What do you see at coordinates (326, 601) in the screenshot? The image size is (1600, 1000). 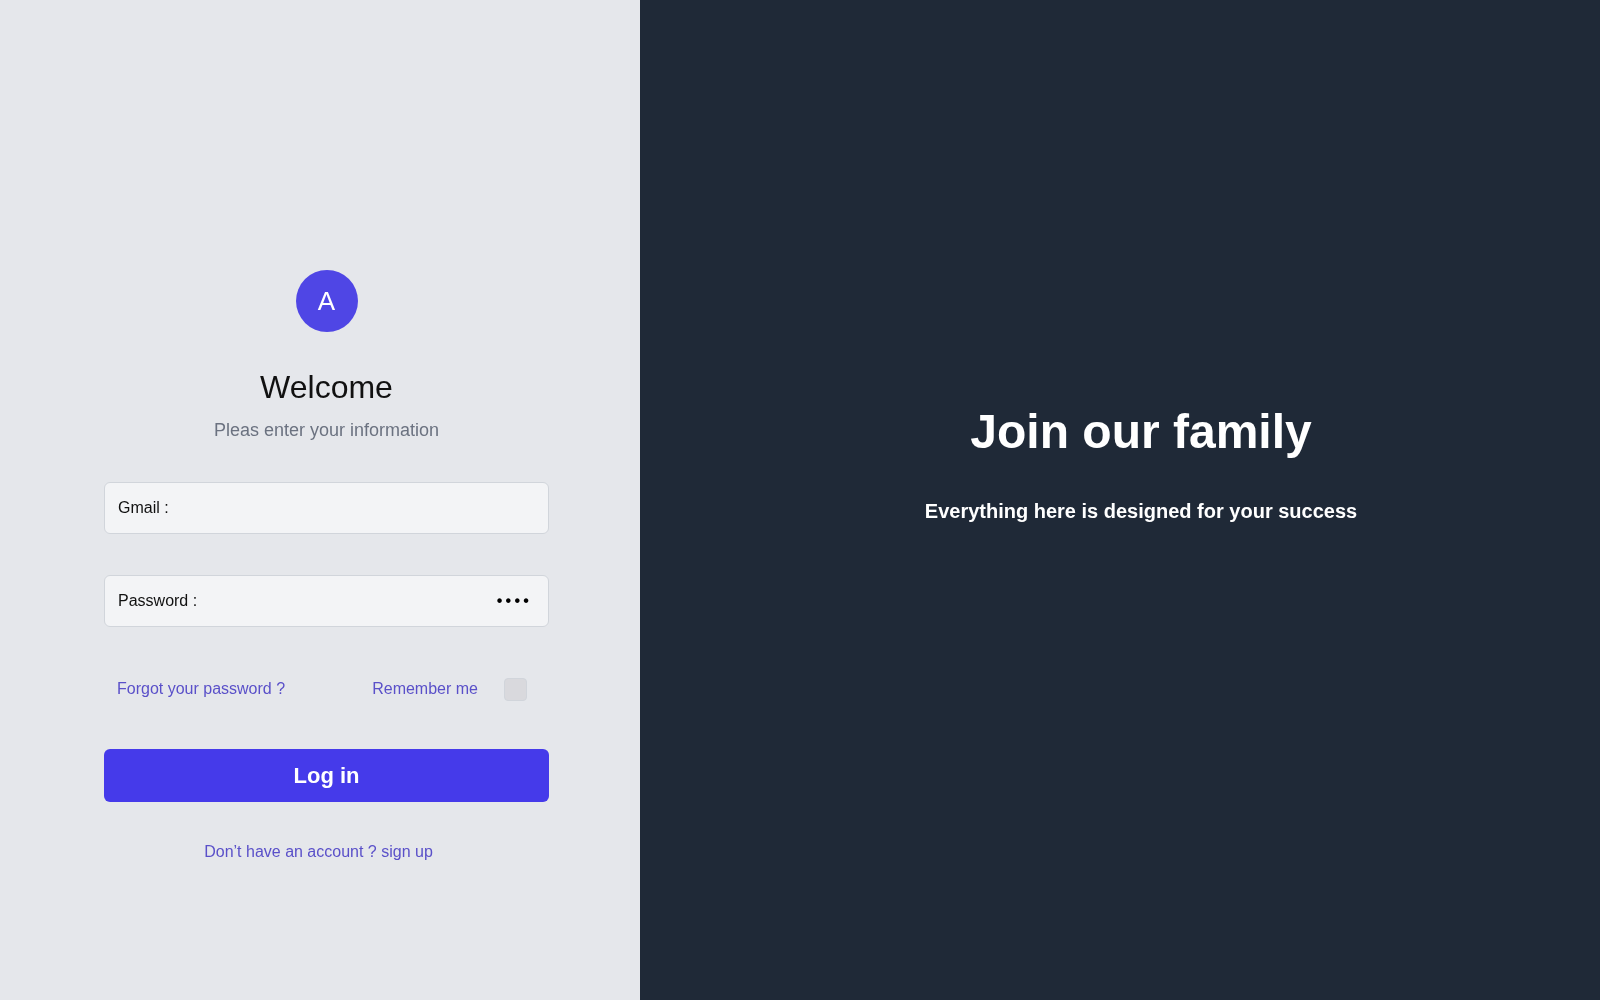 I see `password-field: Password : ••••` at bounding box center [326, 601].